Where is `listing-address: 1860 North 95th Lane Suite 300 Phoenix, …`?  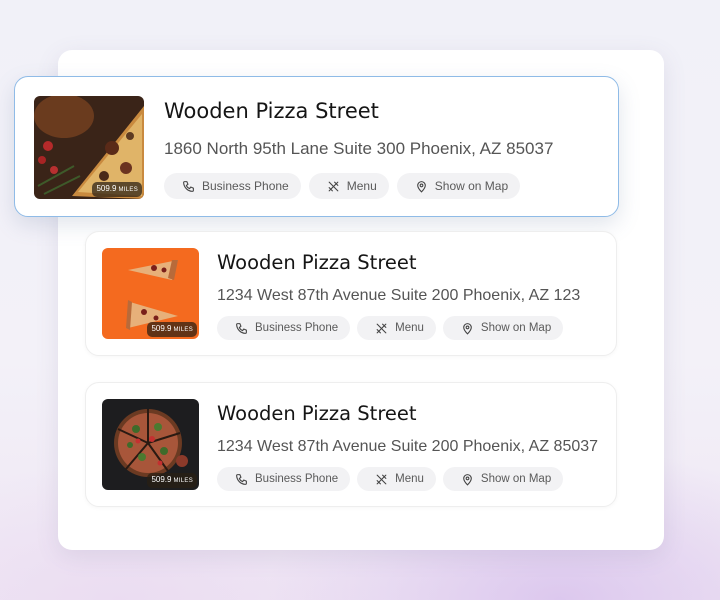
listing-address: 1860 North 95th Lane Suite 300 Phoenix, … is located at coordinates (359, 148).